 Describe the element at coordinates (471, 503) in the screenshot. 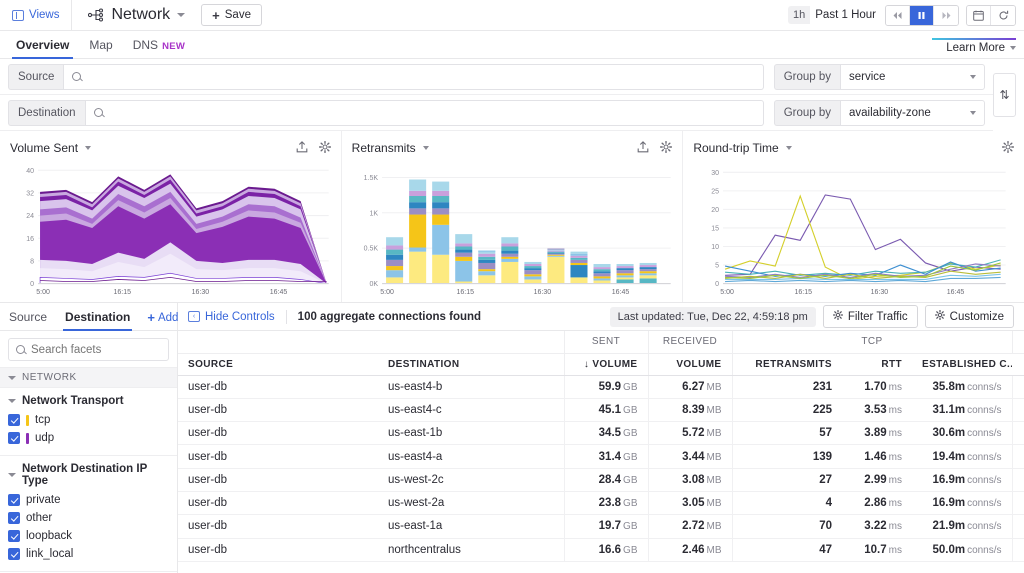

I see `cell-destination: us-west-2a` at that location.